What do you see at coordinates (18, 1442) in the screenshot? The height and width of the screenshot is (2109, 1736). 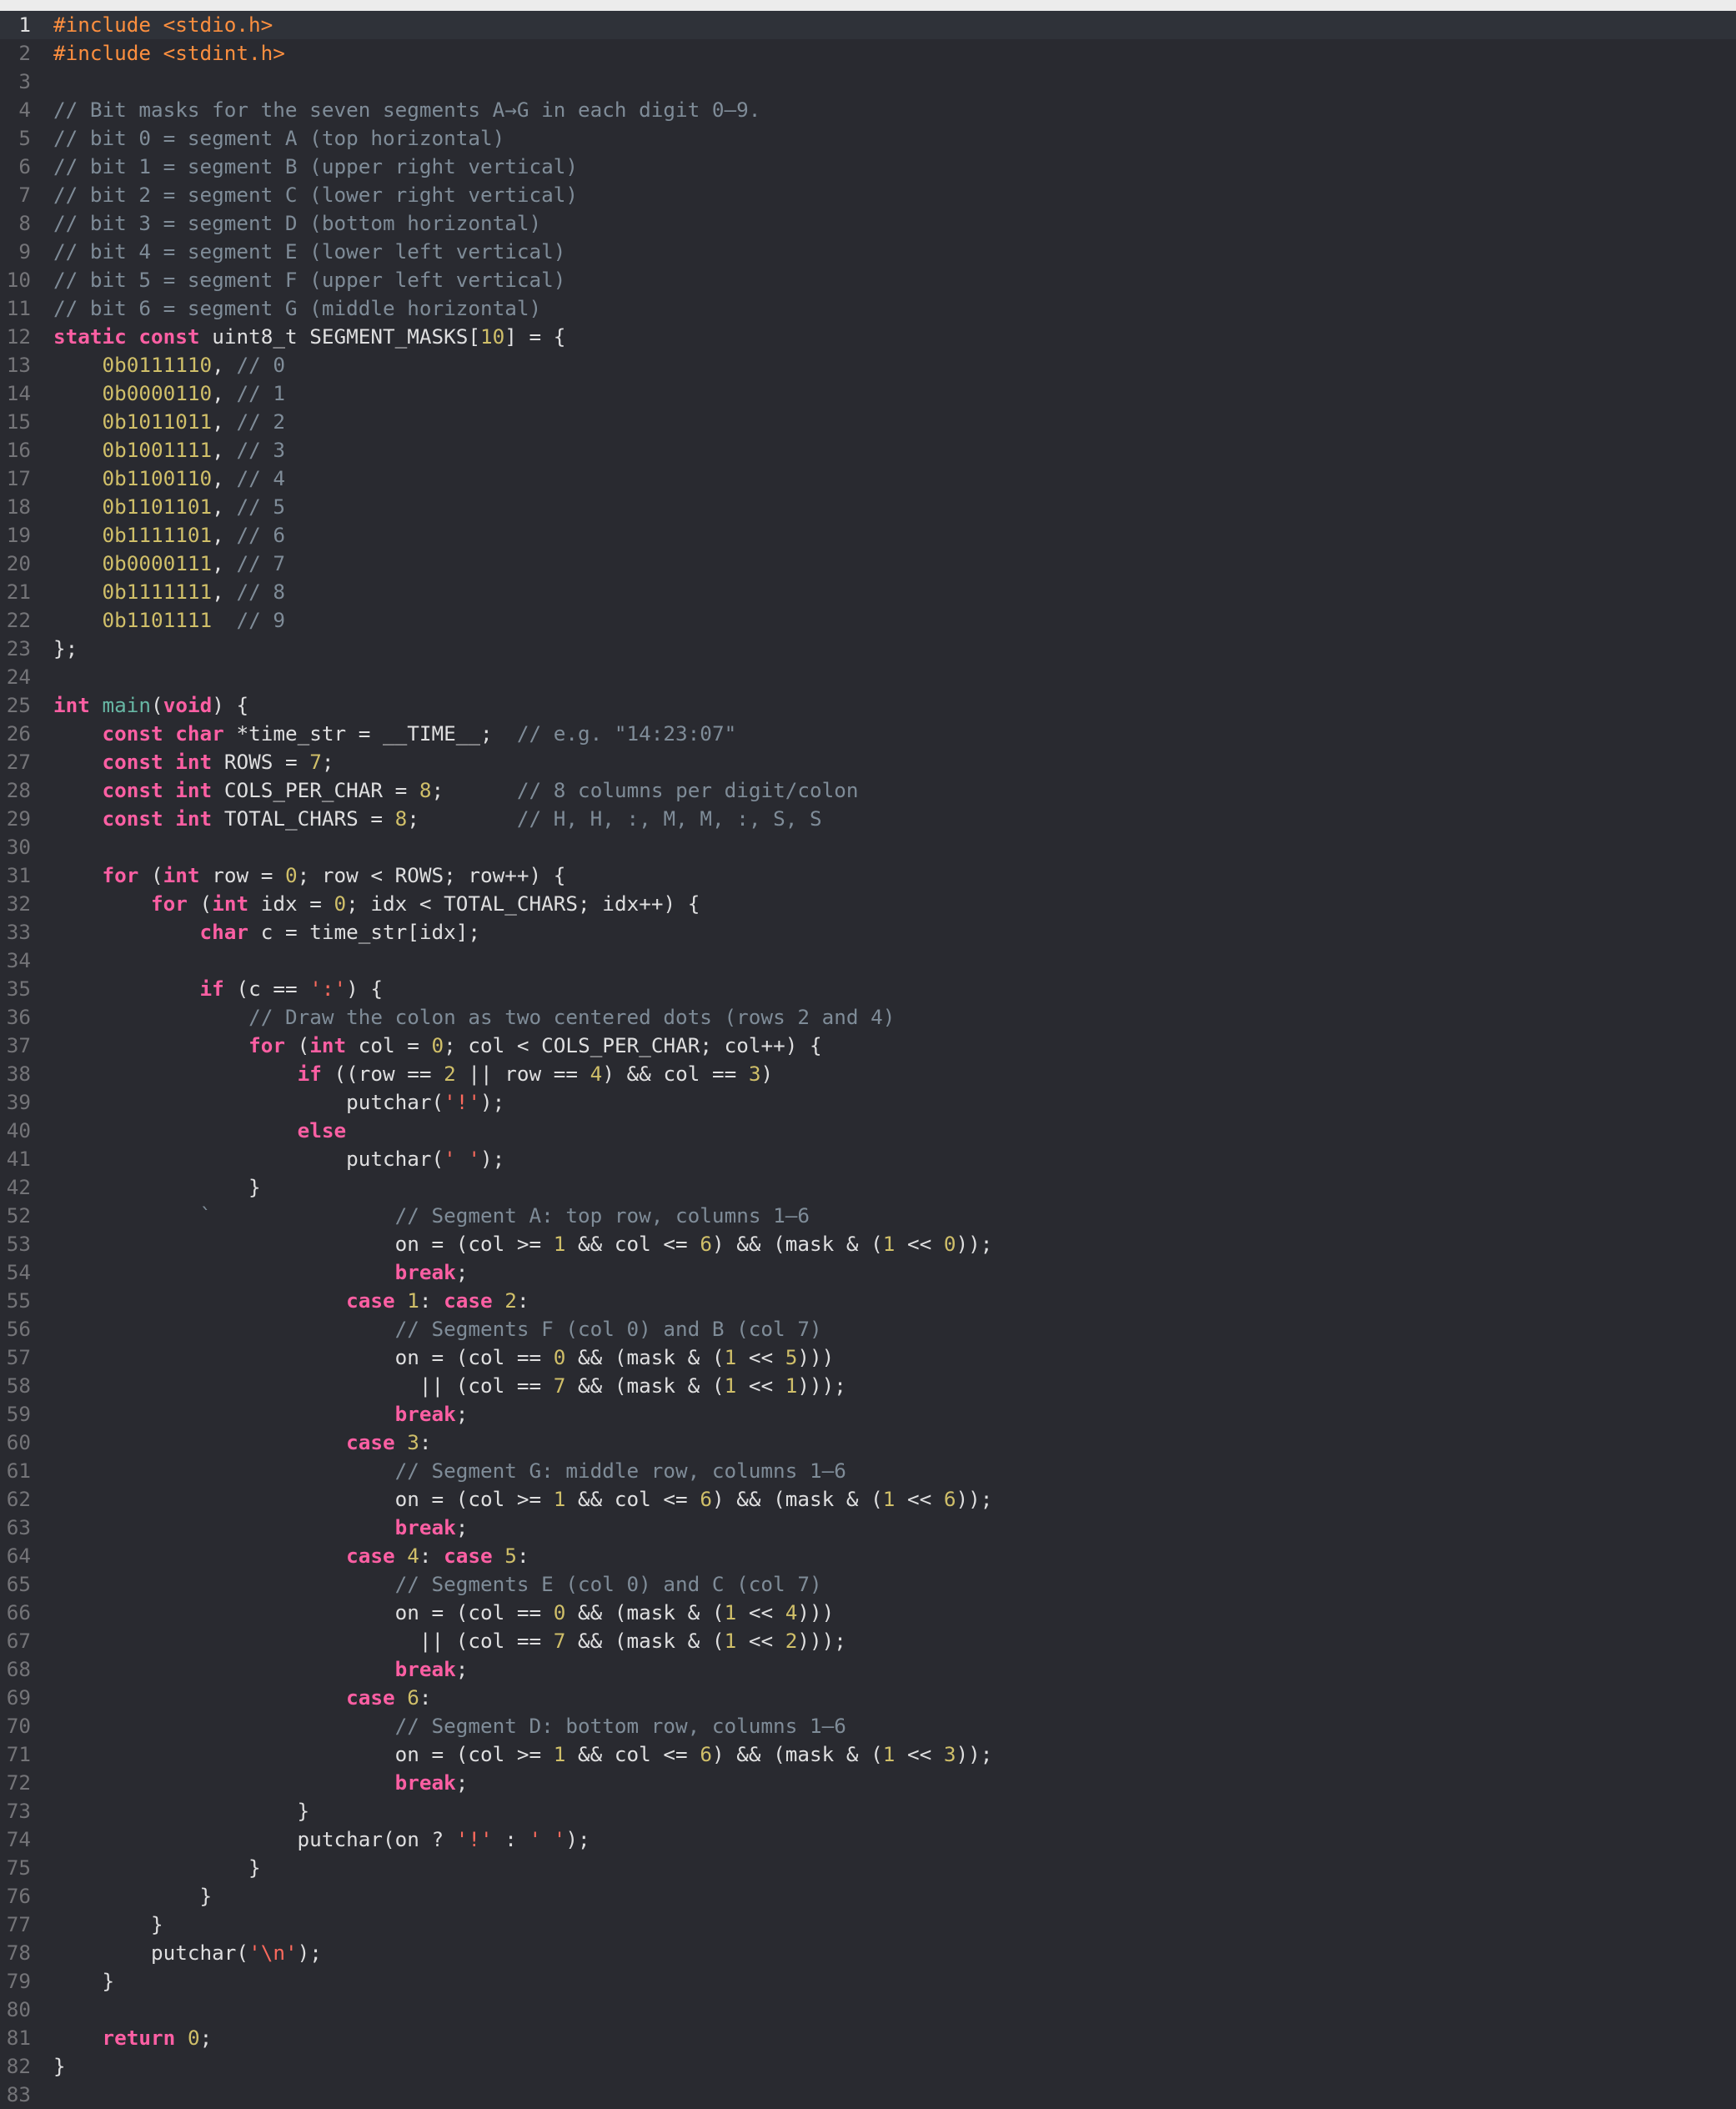 I see `line-number: 60` at bounding box center [18, 1442].